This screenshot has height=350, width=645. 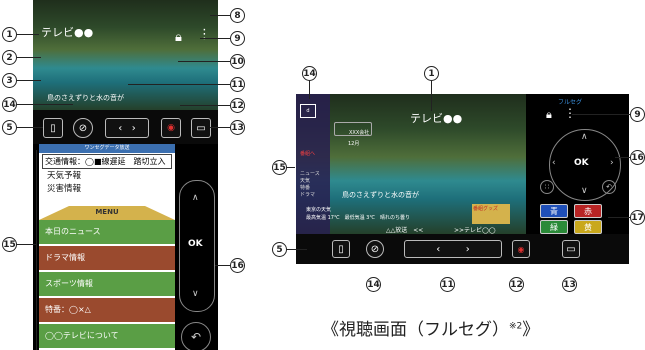 I want to click on data-broadcast-header: ワンセグデータ放送, so click(x=107, y=148).